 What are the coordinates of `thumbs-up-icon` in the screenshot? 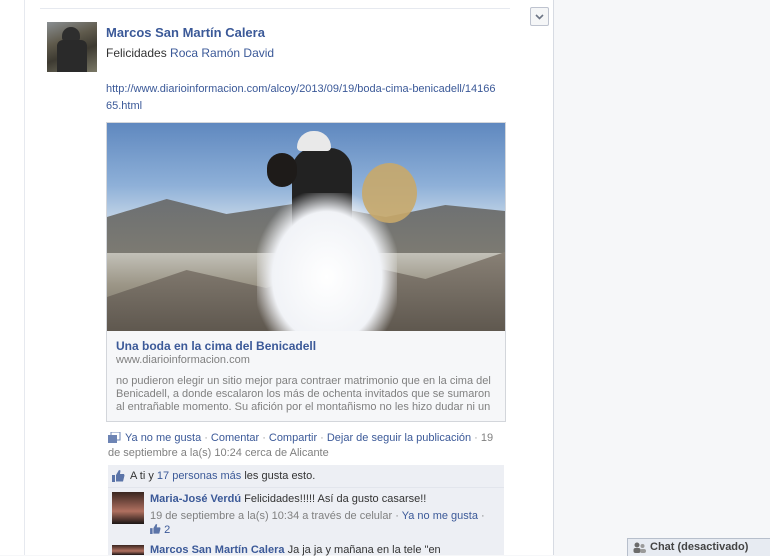 It's located at (118, 476).